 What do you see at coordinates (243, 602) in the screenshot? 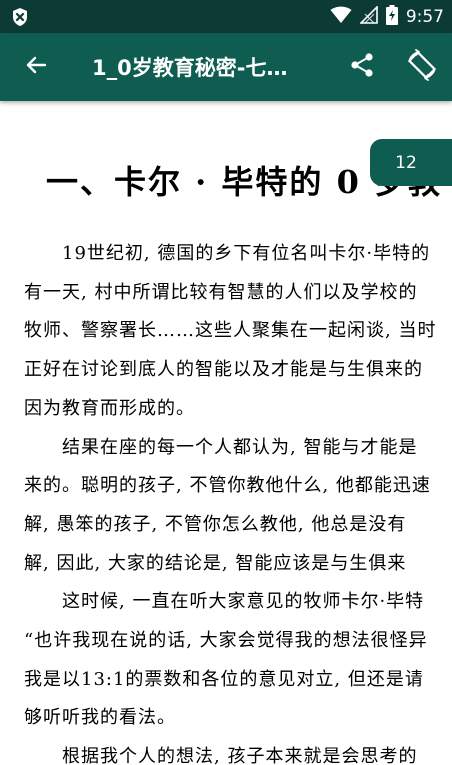
I see `text-line: 这时候, 一直在听大家意见的牧师卡尔·毕特` at bounding box center [243, 602].